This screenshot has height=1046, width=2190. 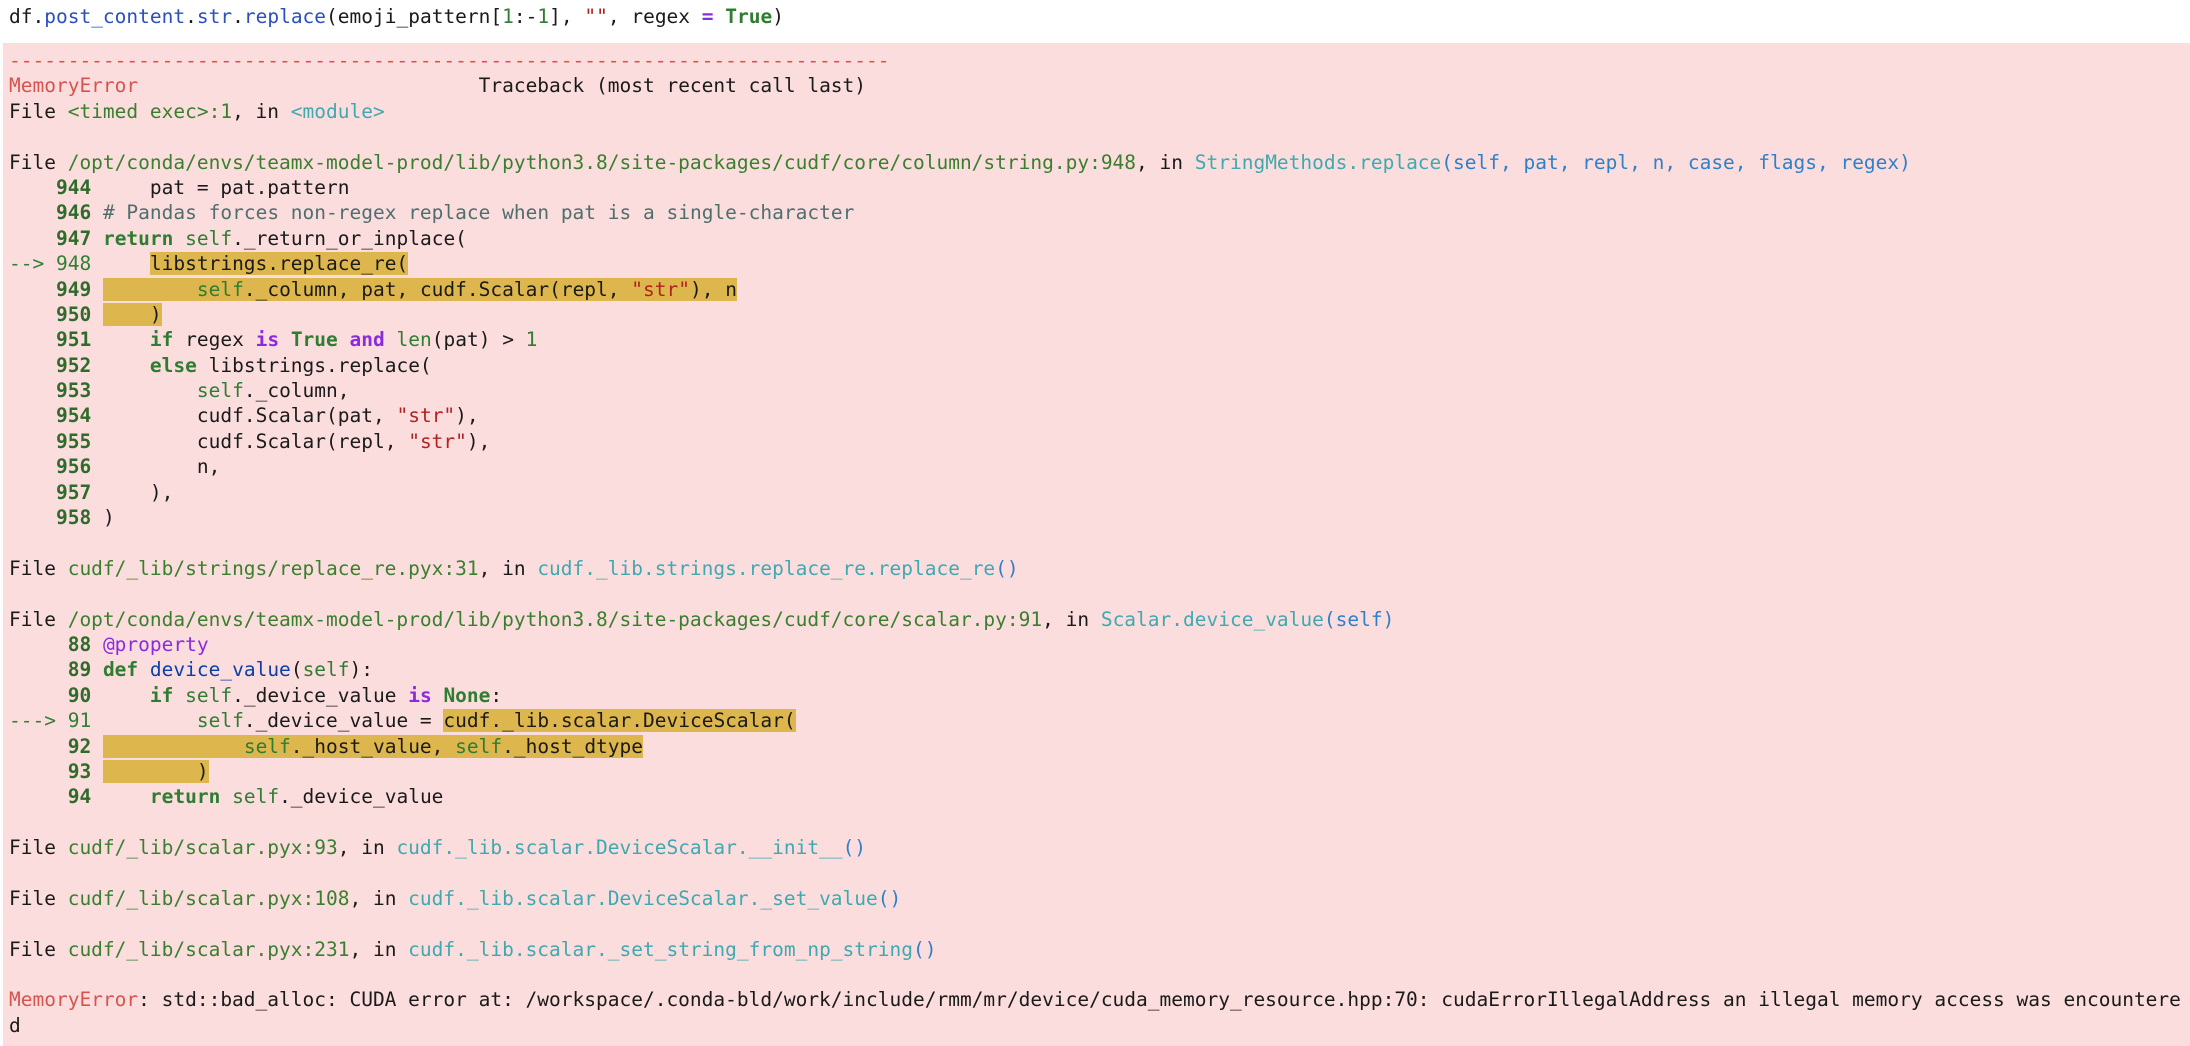 What do you see at coordinates (296, 340) in the screenshot?
I see `code-line: 951 if regex is True and len(pat) > 1` at bounding box center [296, 340].